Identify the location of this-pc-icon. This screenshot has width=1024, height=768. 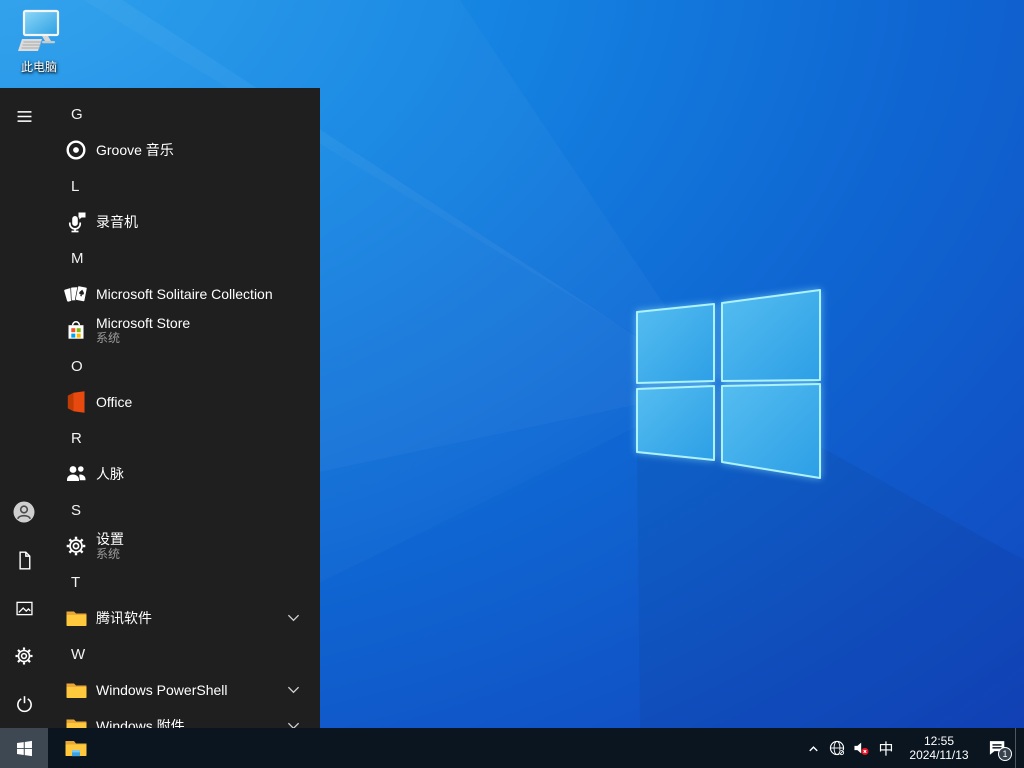
(39, 30).